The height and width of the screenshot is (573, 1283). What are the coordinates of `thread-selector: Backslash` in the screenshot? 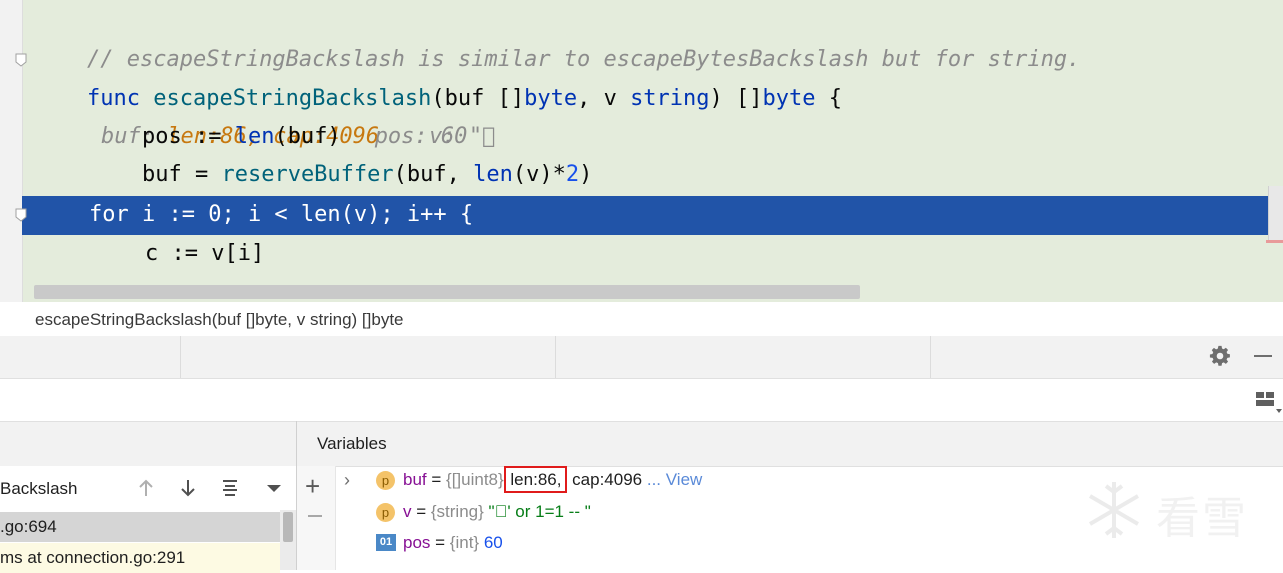 It's located at (38, 489).